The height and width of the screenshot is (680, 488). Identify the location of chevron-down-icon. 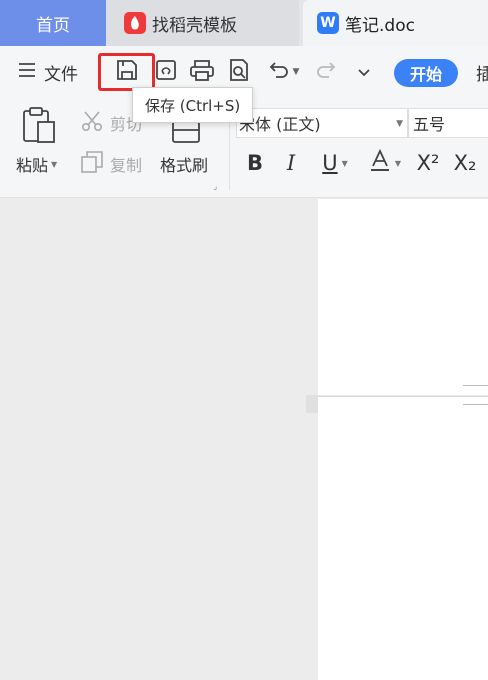
(364, 72).